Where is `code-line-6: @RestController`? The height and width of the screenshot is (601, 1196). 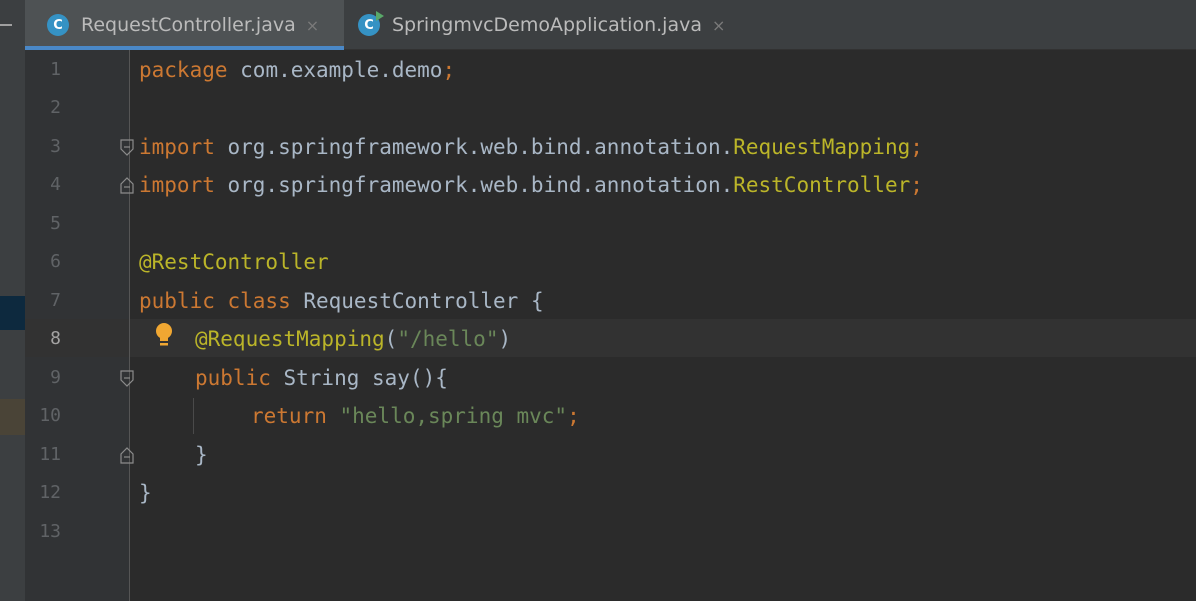 code-line-6: @RestController is located at coordinates (234, 262).